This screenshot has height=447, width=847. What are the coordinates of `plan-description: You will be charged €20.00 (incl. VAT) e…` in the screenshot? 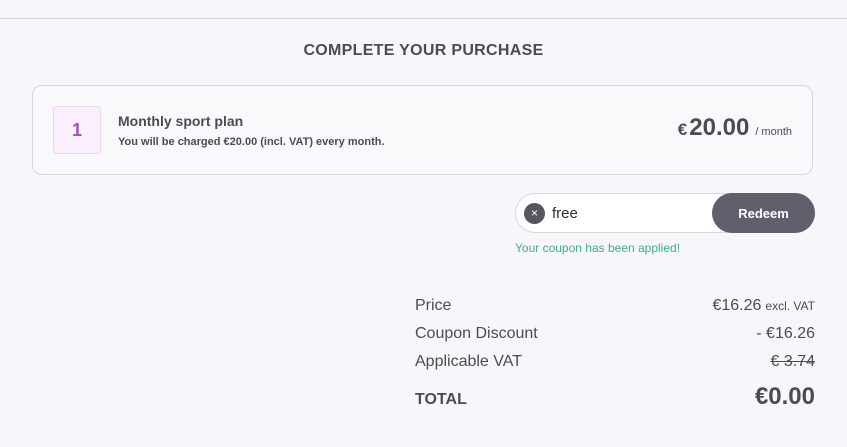 It's located at (251, 142).